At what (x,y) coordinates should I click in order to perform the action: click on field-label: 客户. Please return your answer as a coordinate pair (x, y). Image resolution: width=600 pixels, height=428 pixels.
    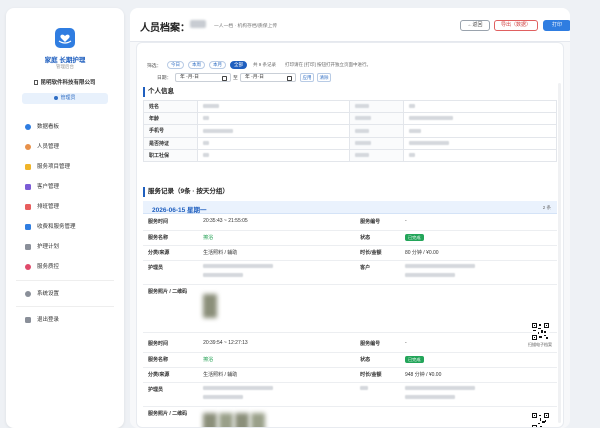
    Looking at the image, I should click on (377, 272).